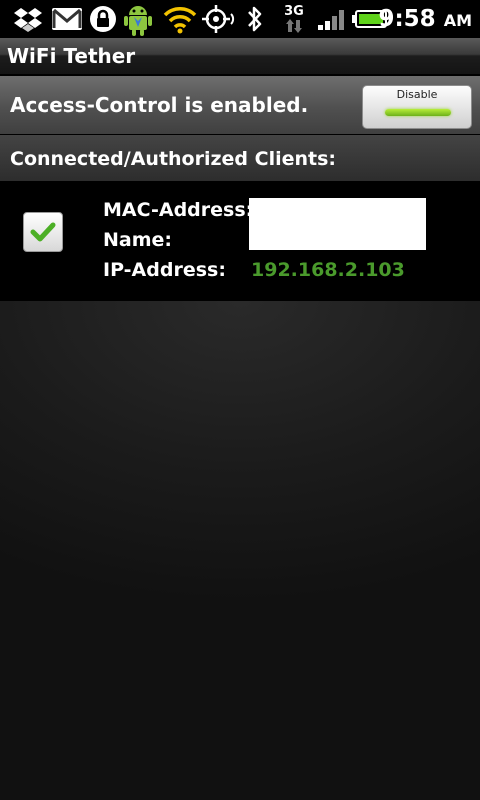 This screenshot has width=480, height=800. I want to click on lock-app-icon, so click(103, 19).